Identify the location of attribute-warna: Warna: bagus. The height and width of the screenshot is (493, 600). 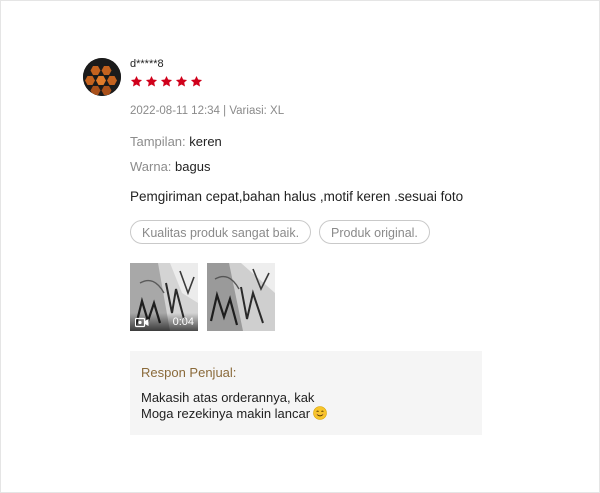
(170, 167).